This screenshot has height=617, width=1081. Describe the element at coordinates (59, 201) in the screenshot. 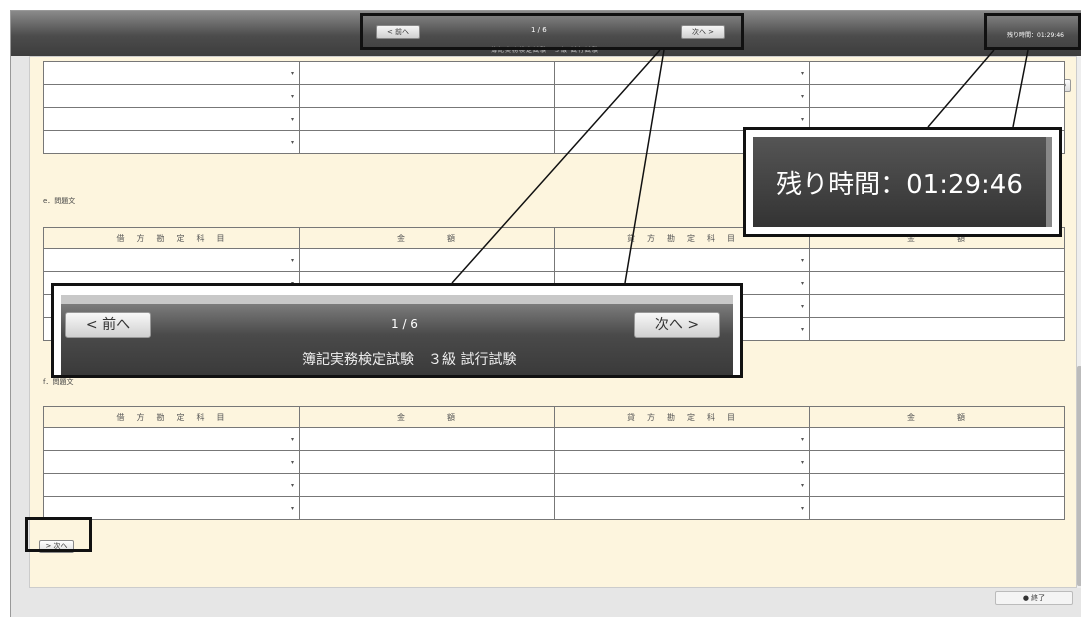

I see `question-e-label: e．問題文` at that location.